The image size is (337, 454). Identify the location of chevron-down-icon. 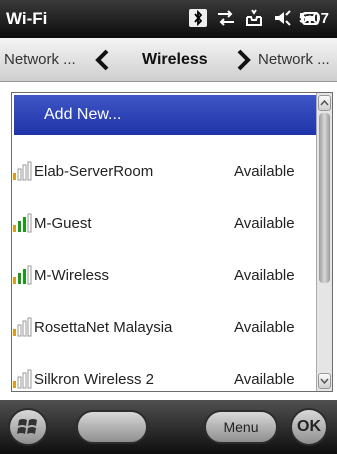
(324, 381).